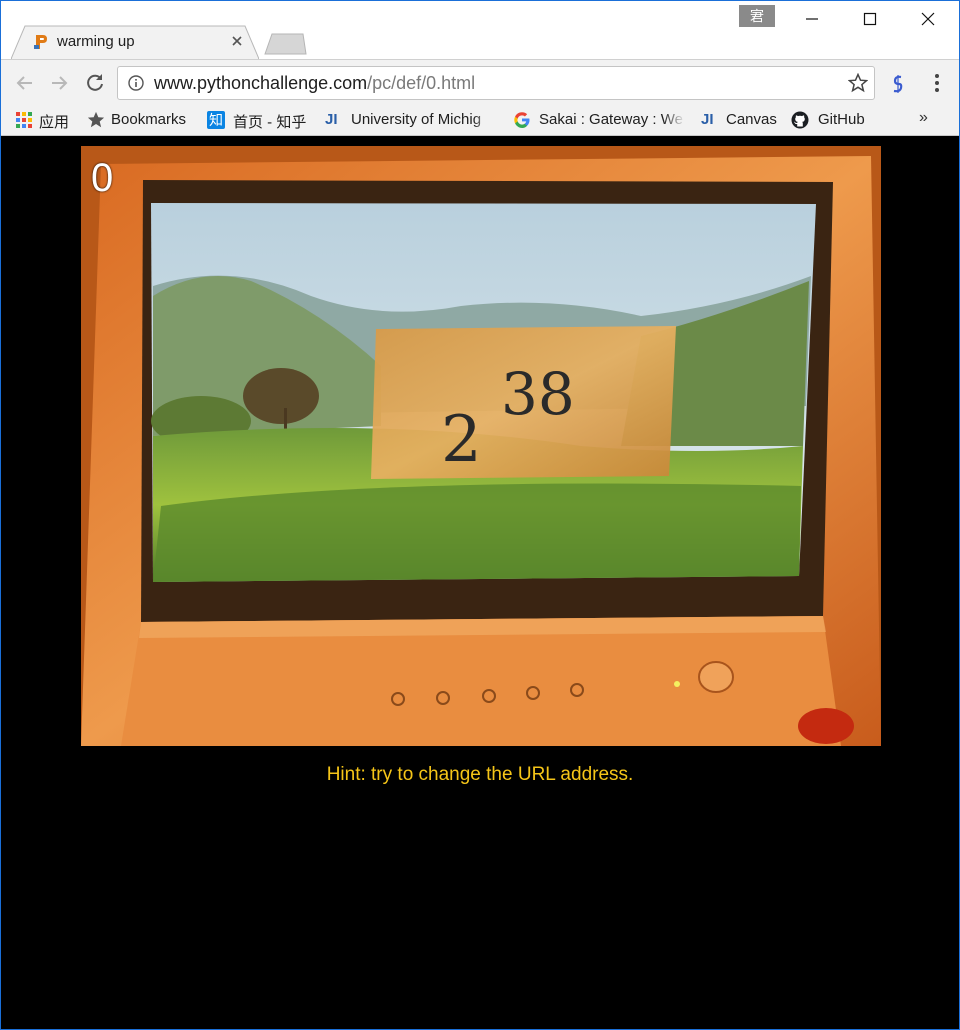 The image size is (960, 1030). What do you see at coordinates (923, 118) in the screenshot?
I see `more-bookmarks-chevron-icon: »` at bounding box center [923, 118].